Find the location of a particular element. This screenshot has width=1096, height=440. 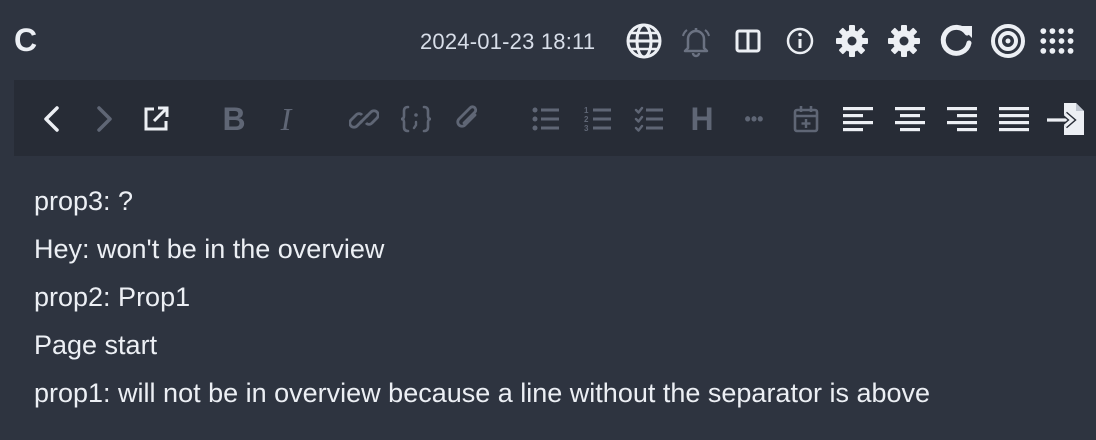

link-icon is located at coordinates (364, 119).